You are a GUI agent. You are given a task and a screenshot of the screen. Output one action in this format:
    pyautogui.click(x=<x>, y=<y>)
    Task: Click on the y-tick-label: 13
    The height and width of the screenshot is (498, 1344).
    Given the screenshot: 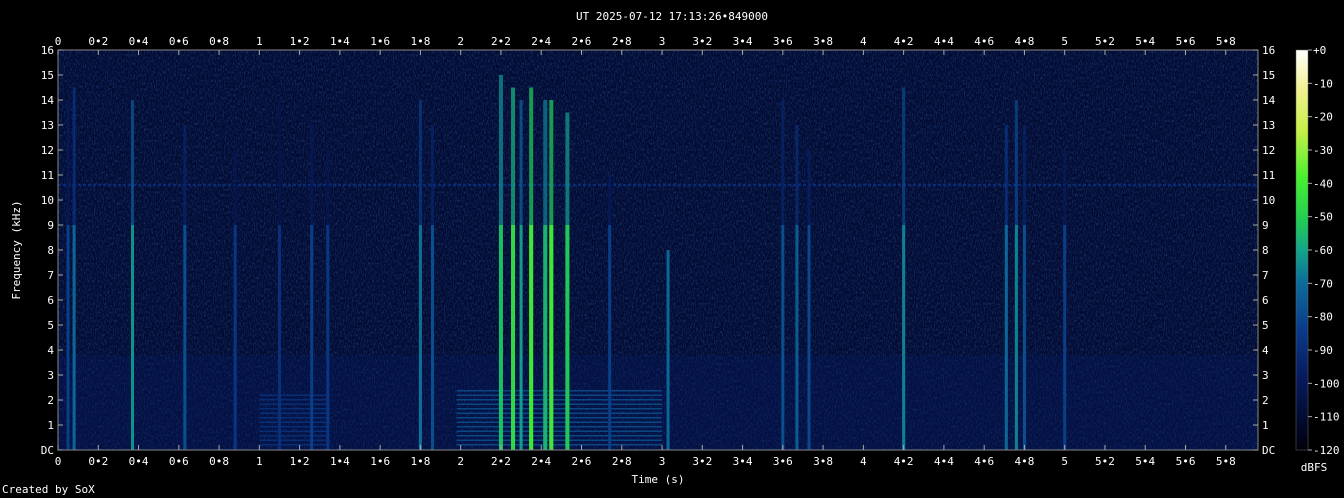 What is the action you would take?
    pyautogui.click(x=1268, y=125)
    